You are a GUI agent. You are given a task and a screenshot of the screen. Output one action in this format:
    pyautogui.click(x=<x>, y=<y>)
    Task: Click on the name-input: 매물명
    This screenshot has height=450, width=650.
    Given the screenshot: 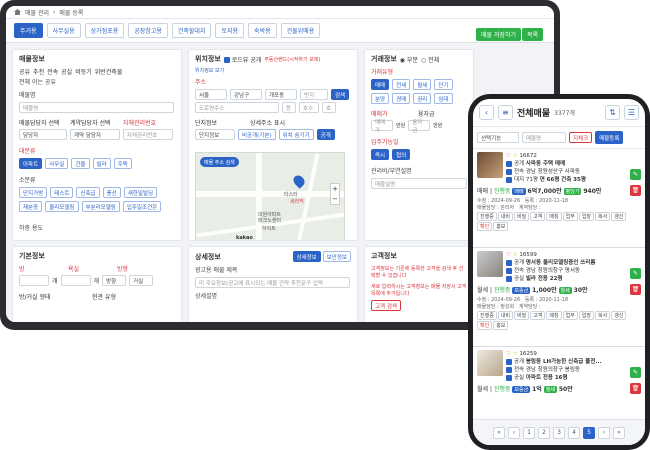 What is the action you would take?
    pyautogui.click(x=96, y=107)
    